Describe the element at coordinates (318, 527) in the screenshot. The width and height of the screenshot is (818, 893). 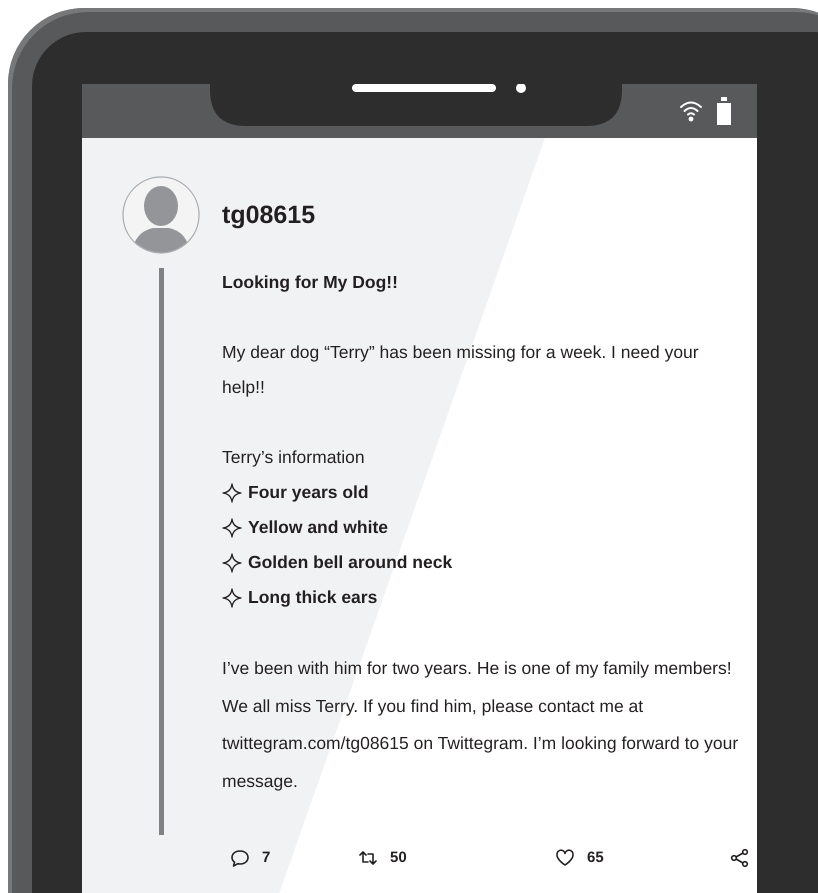
I see `info-item: Yellow and white` at that location.